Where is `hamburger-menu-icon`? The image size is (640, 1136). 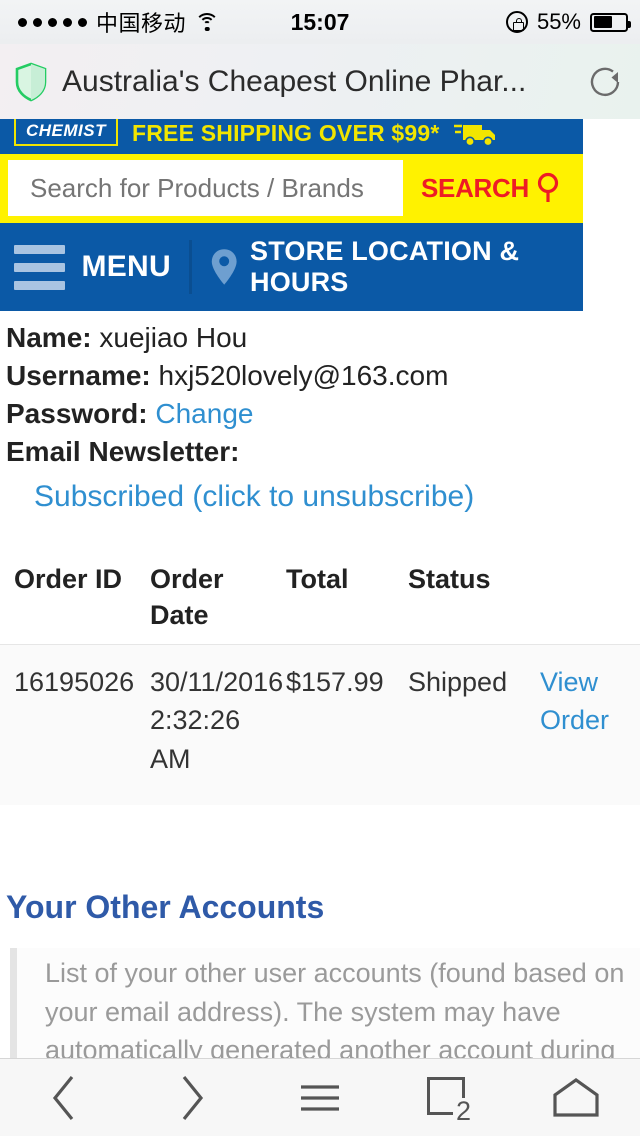 hamburger-menu-icon is located at coordinates (40, 267).